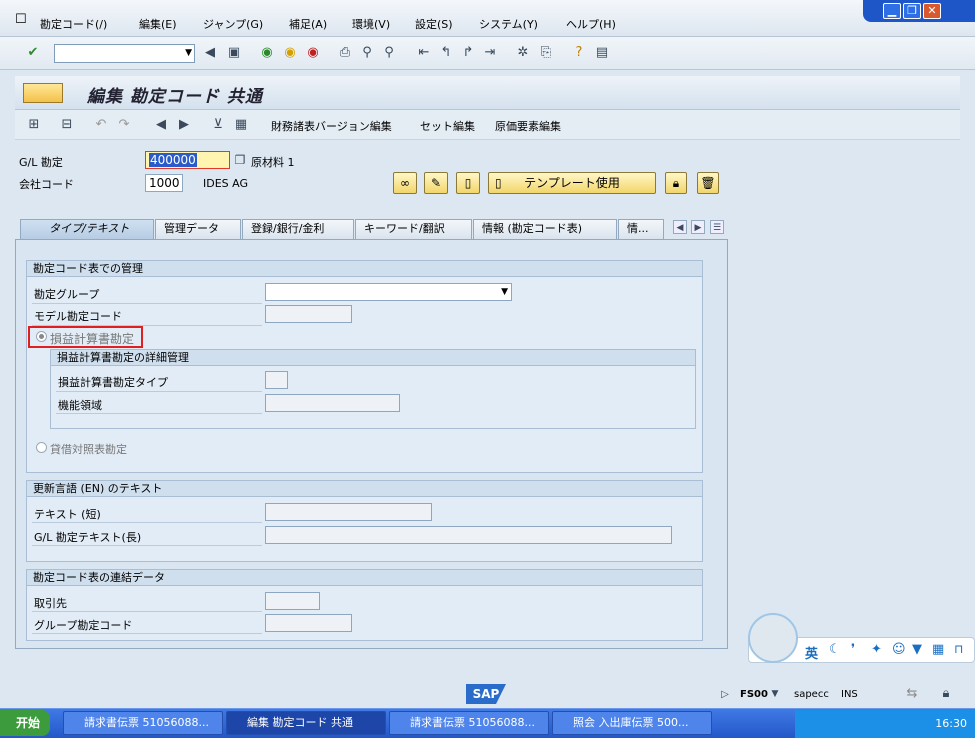 Image resolution: width=975 pixels, height=738 pixels. Describe the element at coordinates (545, 229) in the screenshot. I see `tab-information: 情報 (勘定コード表)` at that location.